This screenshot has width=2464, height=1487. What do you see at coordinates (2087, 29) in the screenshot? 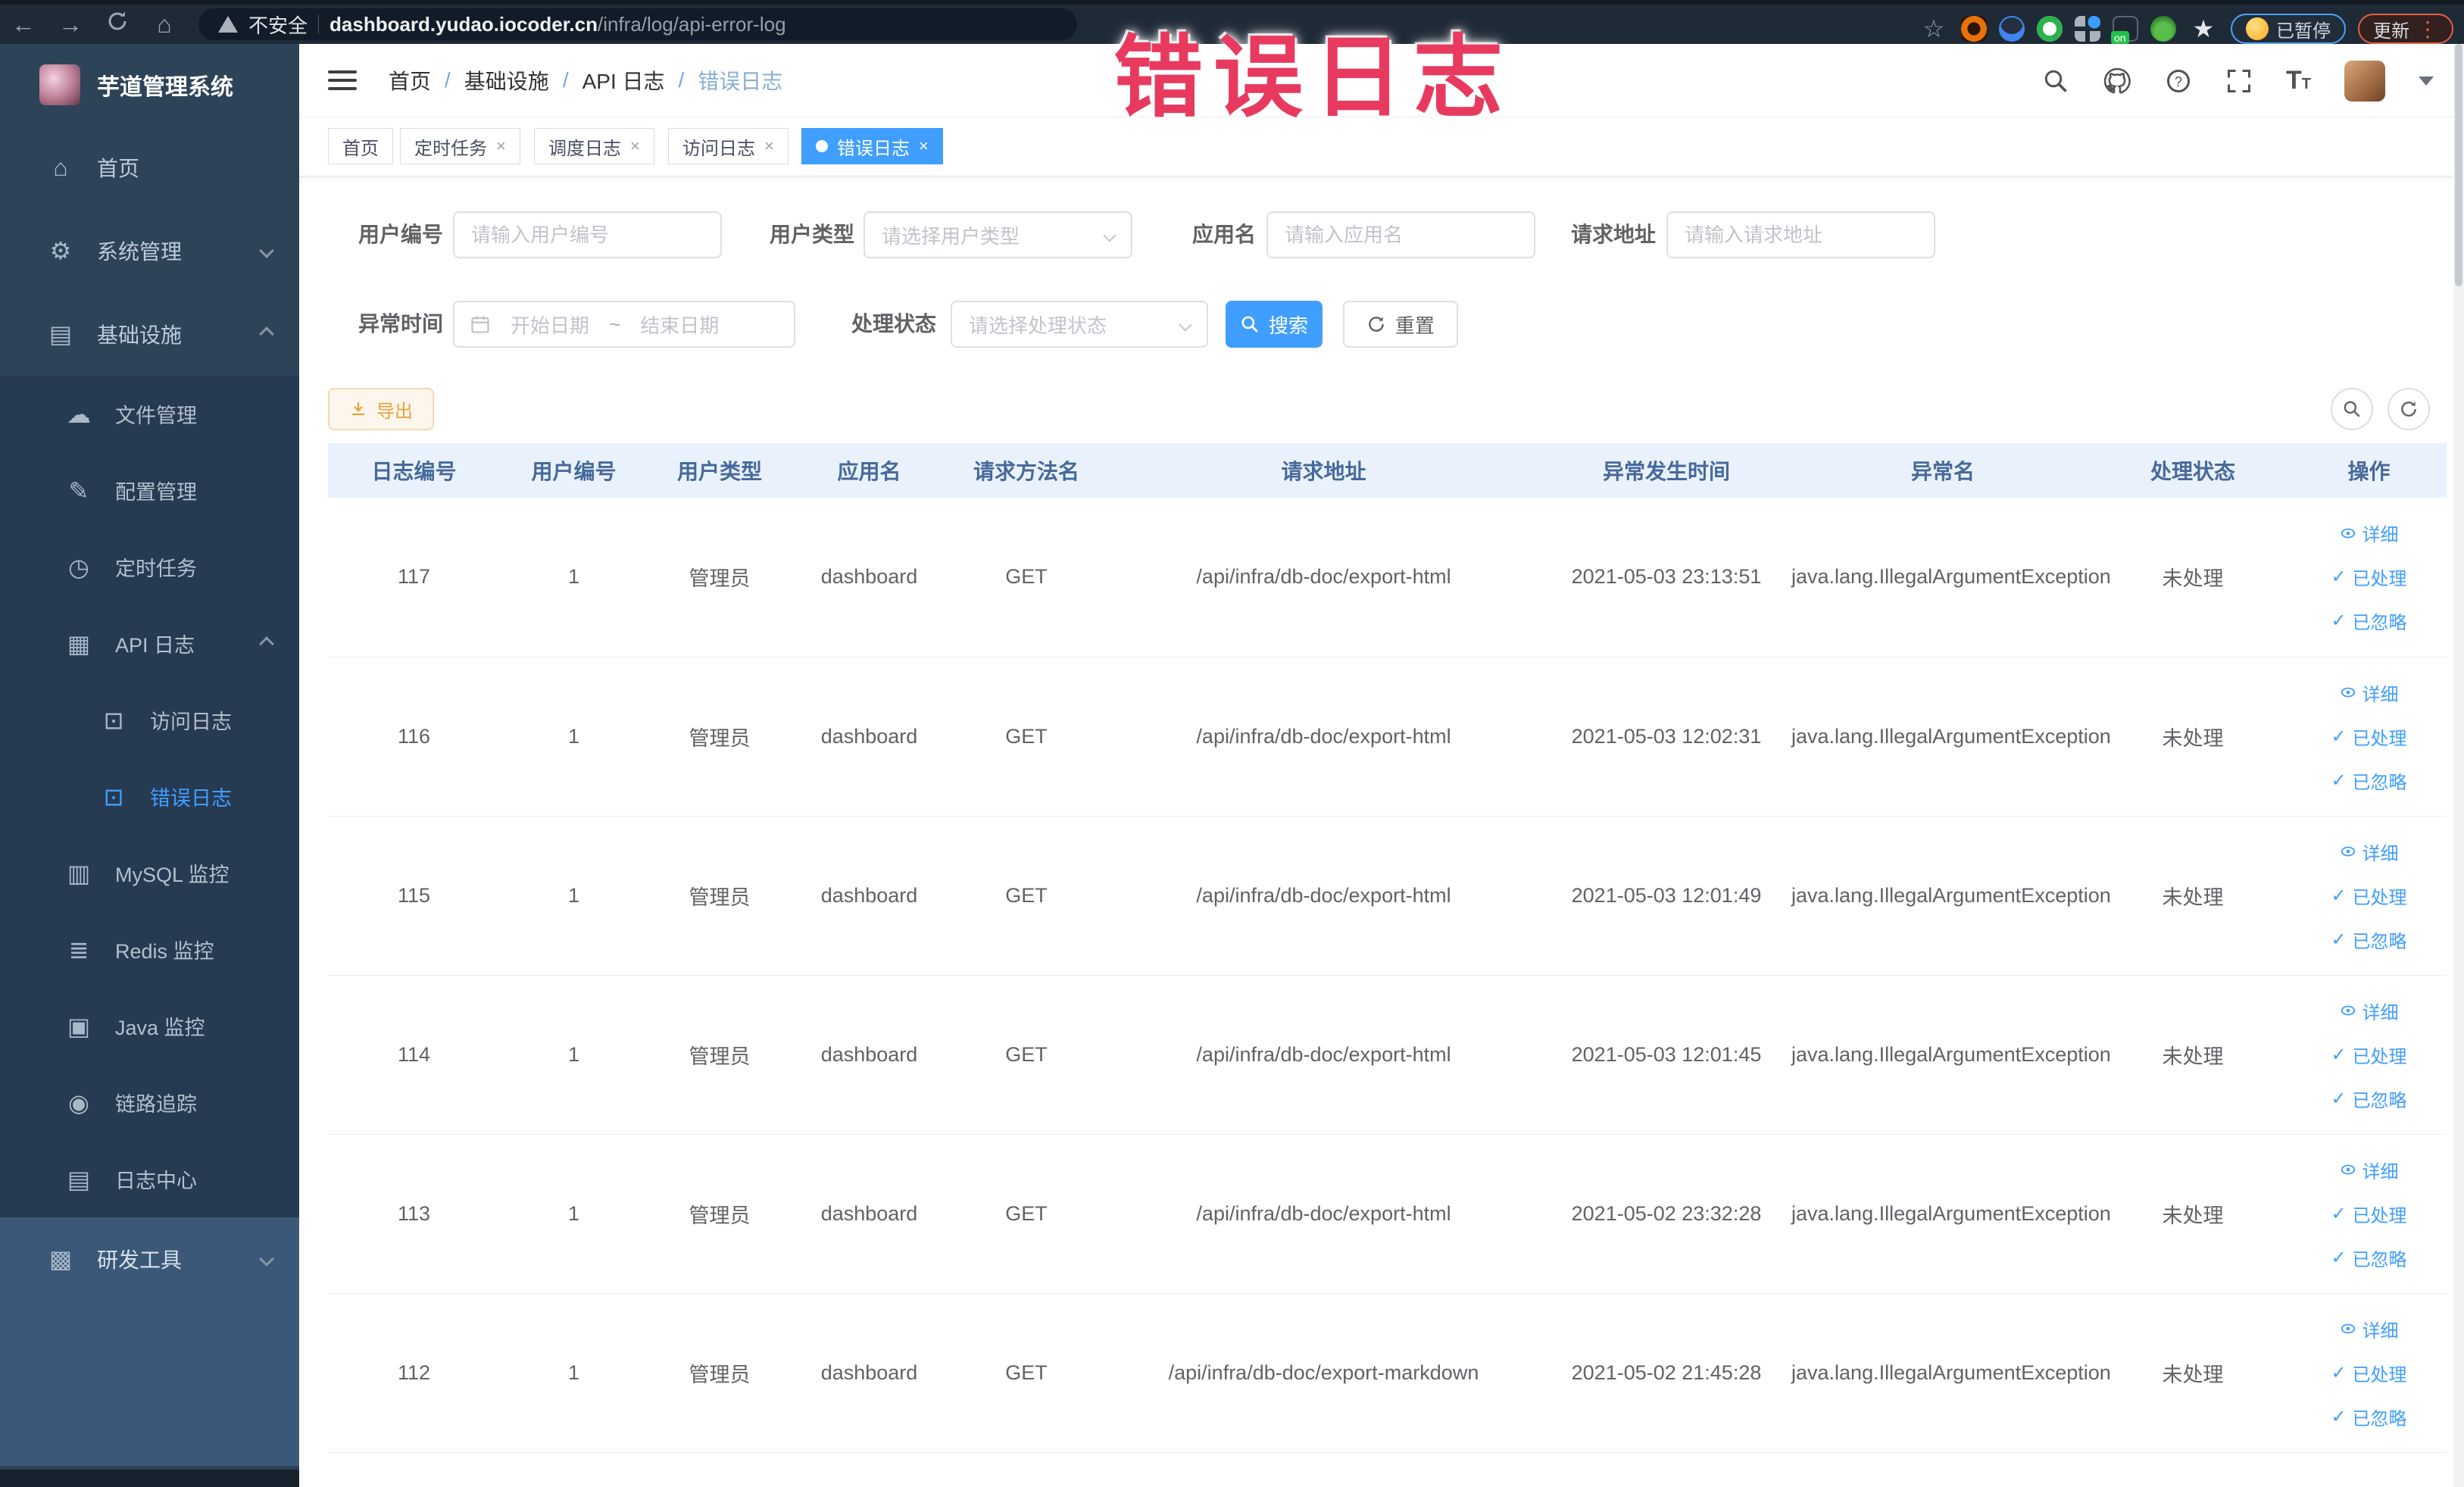
I see `extension-icon-grid` at bounding box center [2087, 29].